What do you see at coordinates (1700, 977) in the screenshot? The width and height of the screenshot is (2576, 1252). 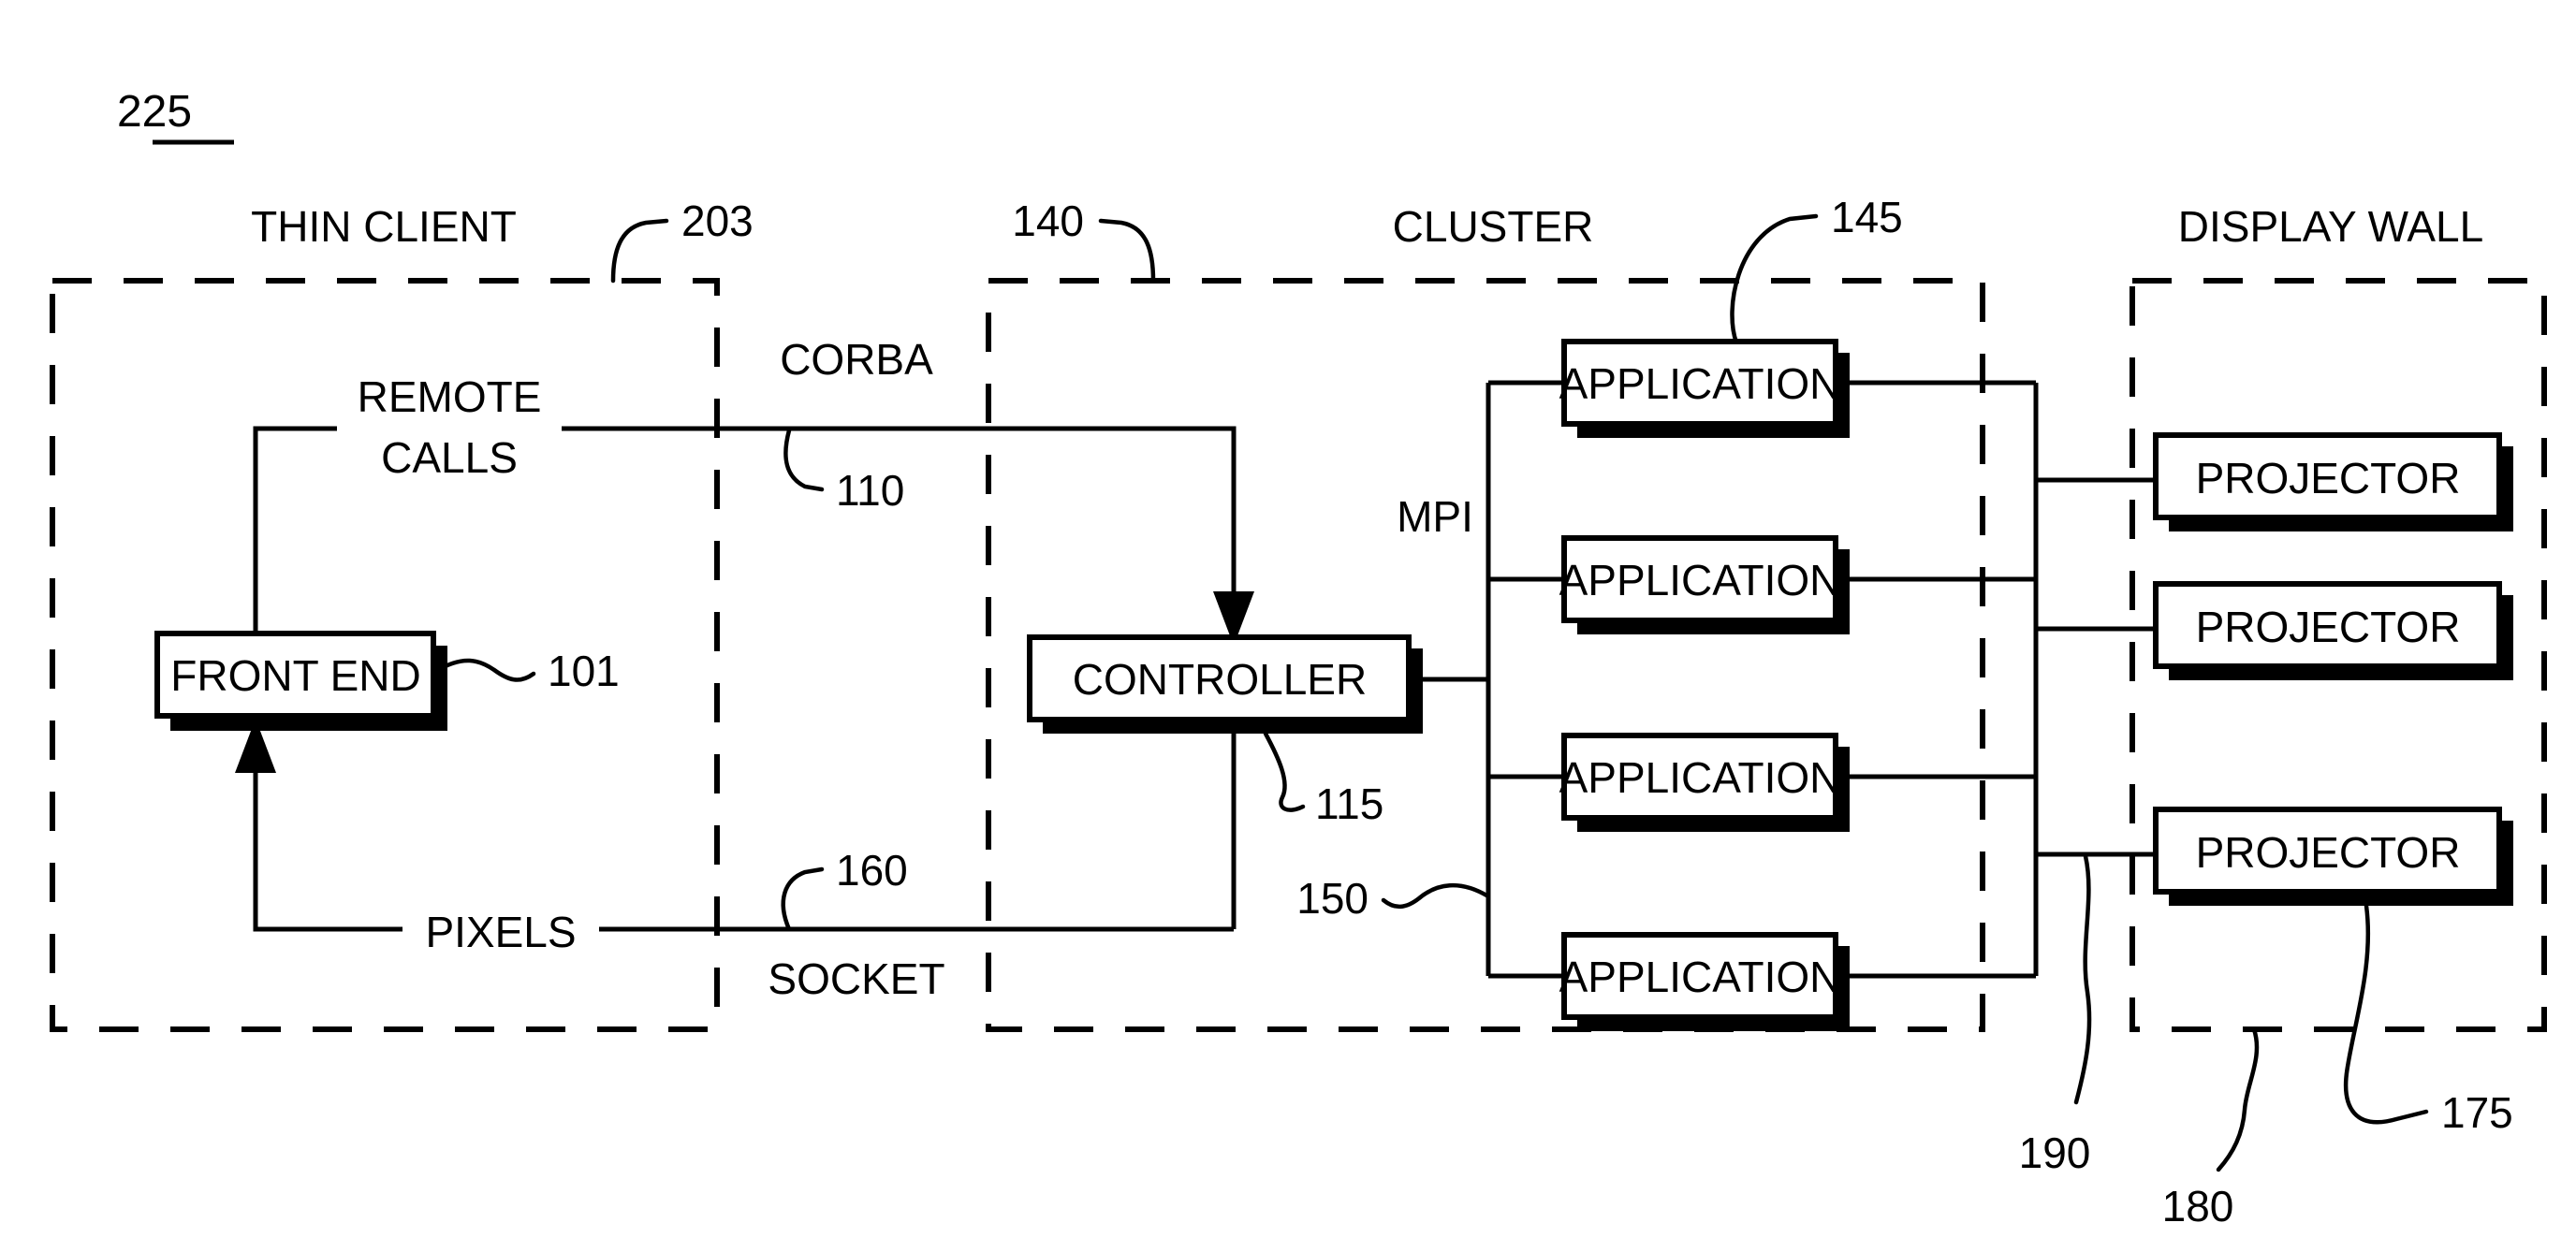 I see `application-4-label: APPLICATION` at bounding box center [1700, 977].